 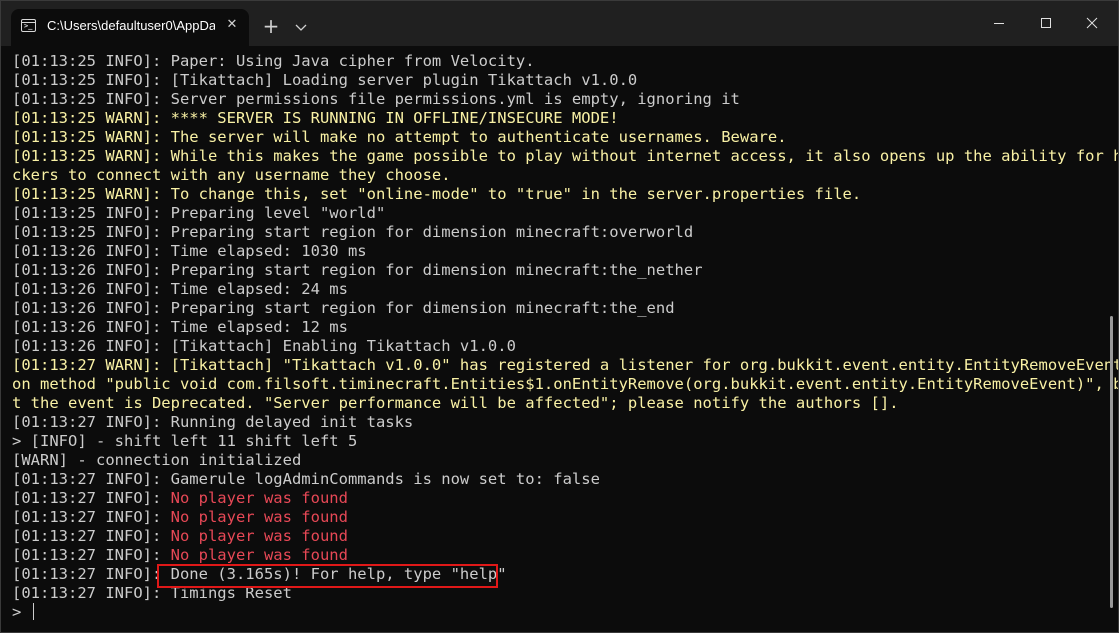 What do you see at coordinates (189, 251) in the screenshot?
I see `log-text: [01:13:26 INFO]: Time elapsed: 1030 ms` at bounding box center [189, 251].